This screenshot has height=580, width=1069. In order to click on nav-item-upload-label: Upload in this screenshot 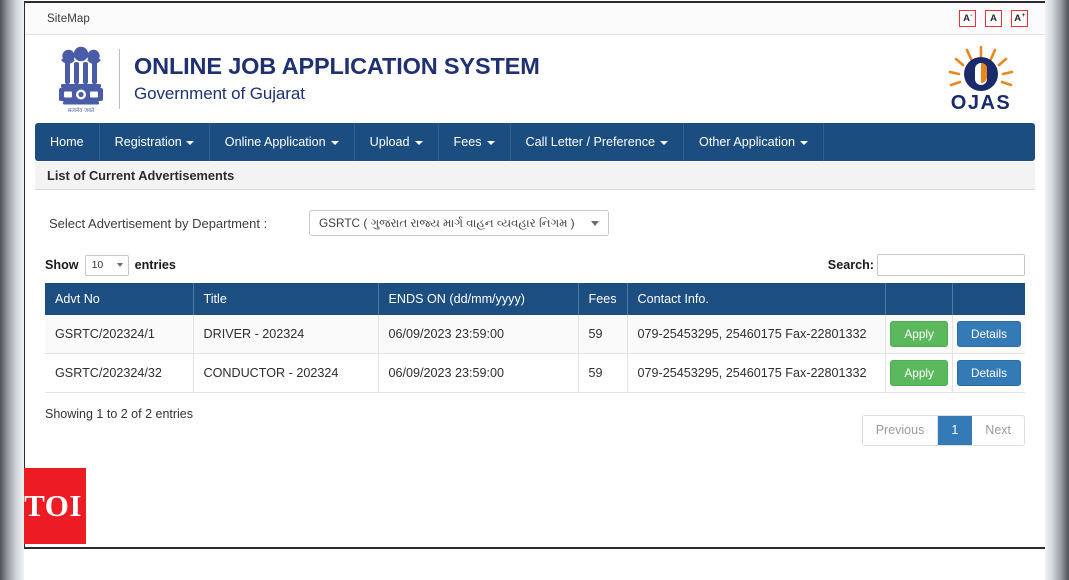, I will do `click(389, 142)`.